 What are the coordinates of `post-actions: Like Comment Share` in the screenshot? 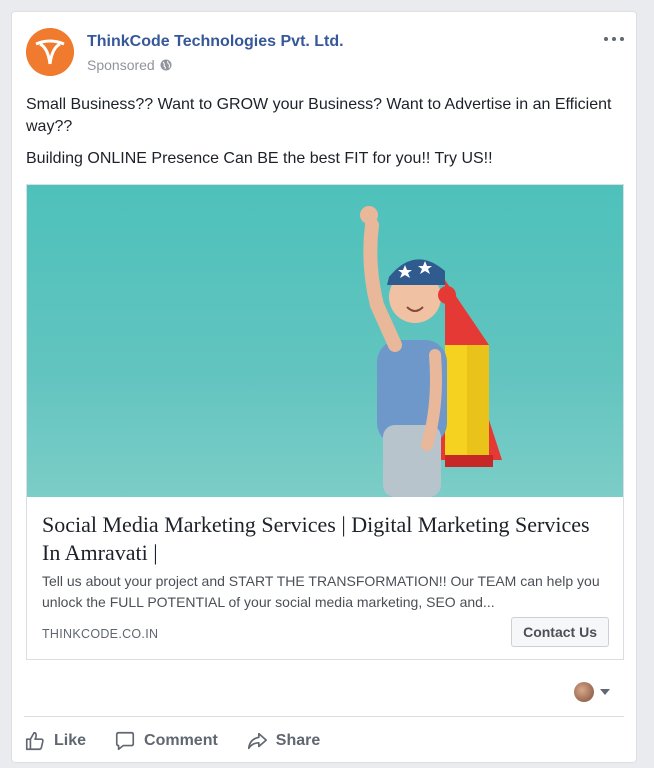 It's located at (172, 741).